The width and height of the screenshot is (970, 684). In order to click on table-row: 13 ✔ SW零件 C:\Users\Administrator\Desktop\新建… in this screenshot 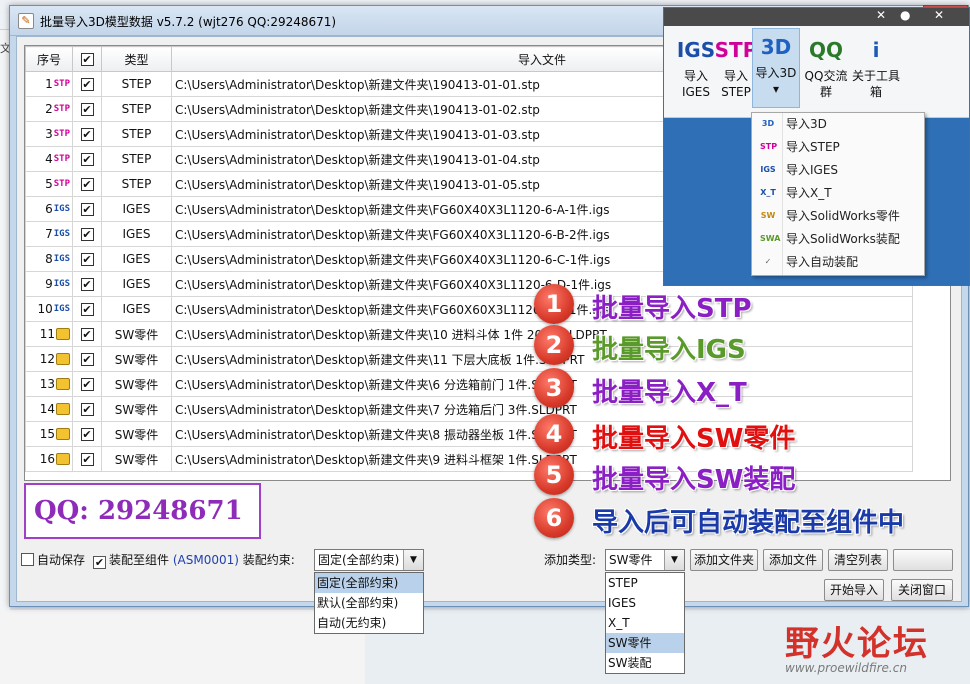, I will do `click(469, 384)`.